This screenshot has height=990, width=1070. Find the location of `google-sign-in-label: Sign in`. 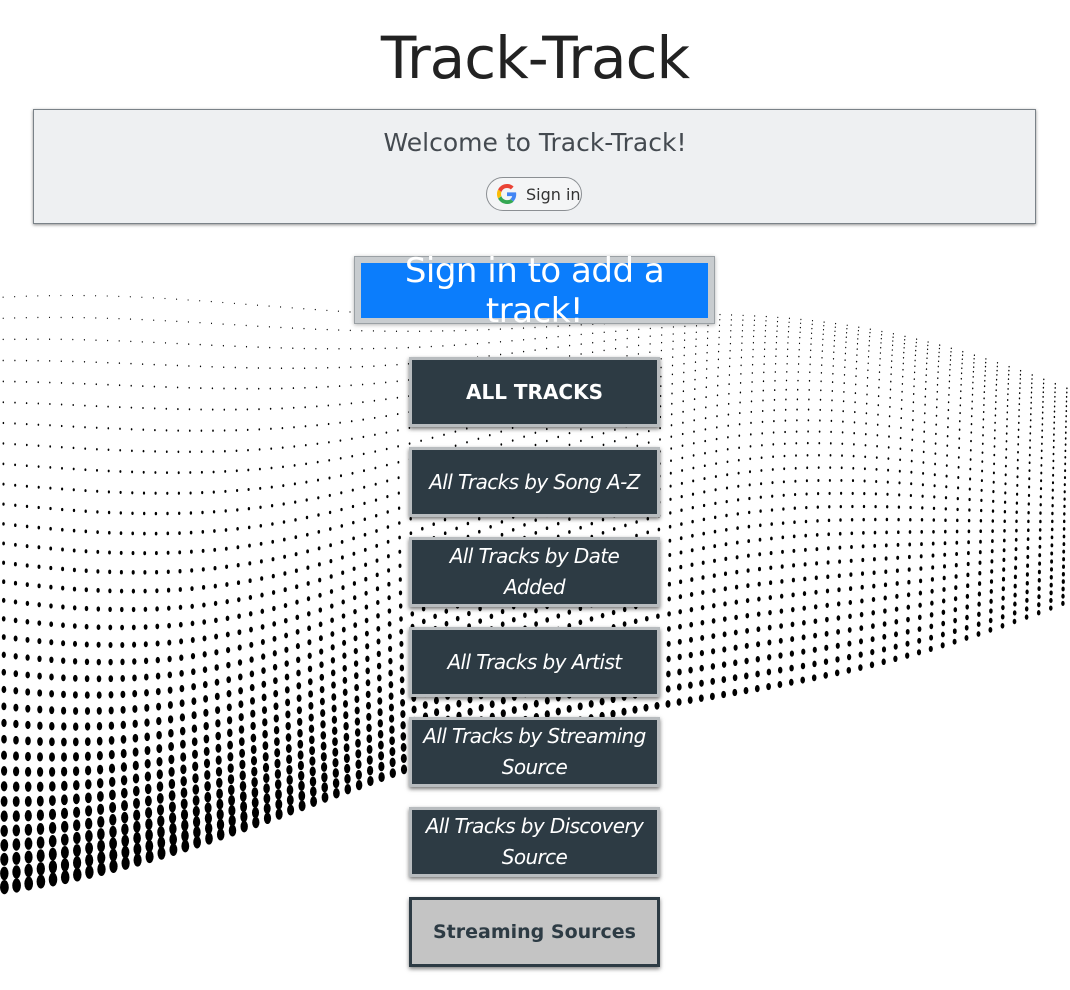

google-sign-in-label: Sign in is located at coordinates (553, 194).